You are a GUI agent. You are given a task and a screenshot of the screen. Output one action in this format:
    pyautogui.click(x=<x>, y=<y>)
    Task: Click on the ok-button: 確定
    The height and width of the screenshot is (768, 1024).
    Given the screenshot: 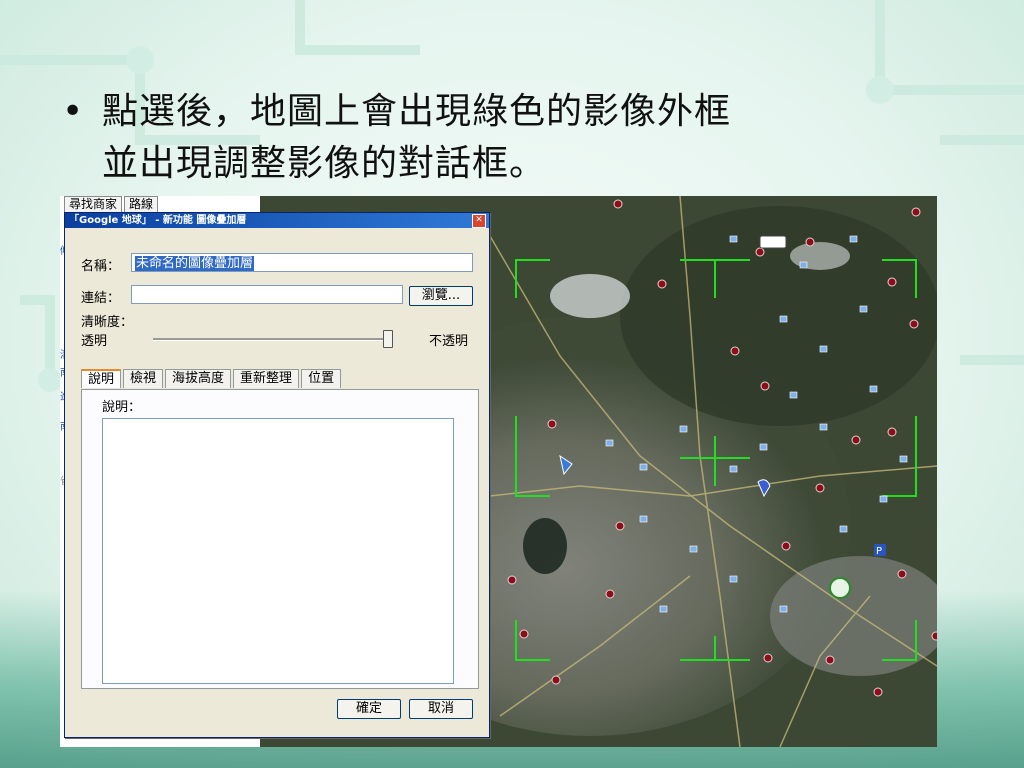 What is the action you would take?
    pyautogui.click(x=369, y=709)
    